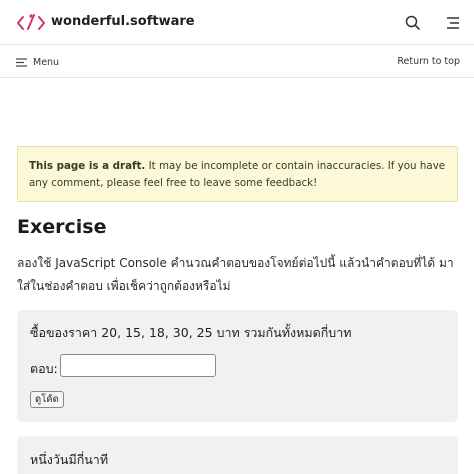 The height and width of the screenshot is (474, 474). What do you see at coordinates (258, 183) in the screenshot?
I see `feedback-link: leave some feedback` at bounding box center [258, 183].